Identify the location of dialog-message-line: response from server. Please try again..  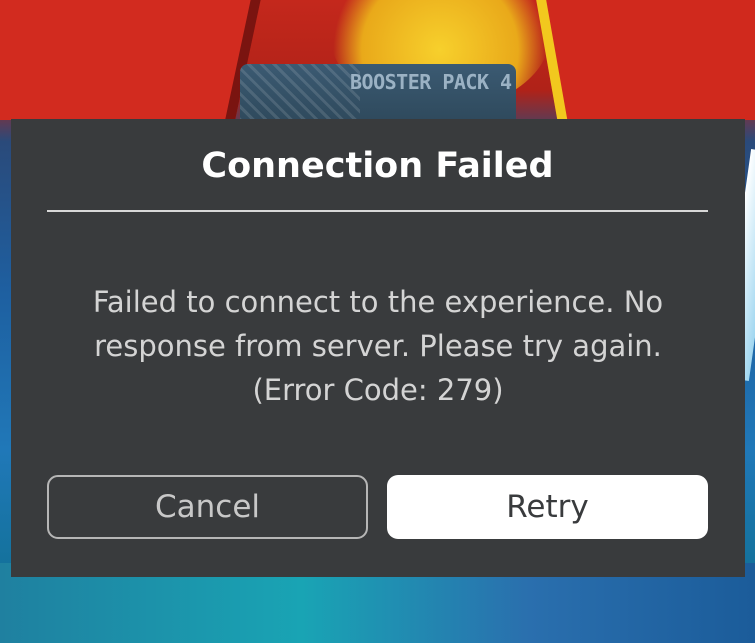
(378, 346).